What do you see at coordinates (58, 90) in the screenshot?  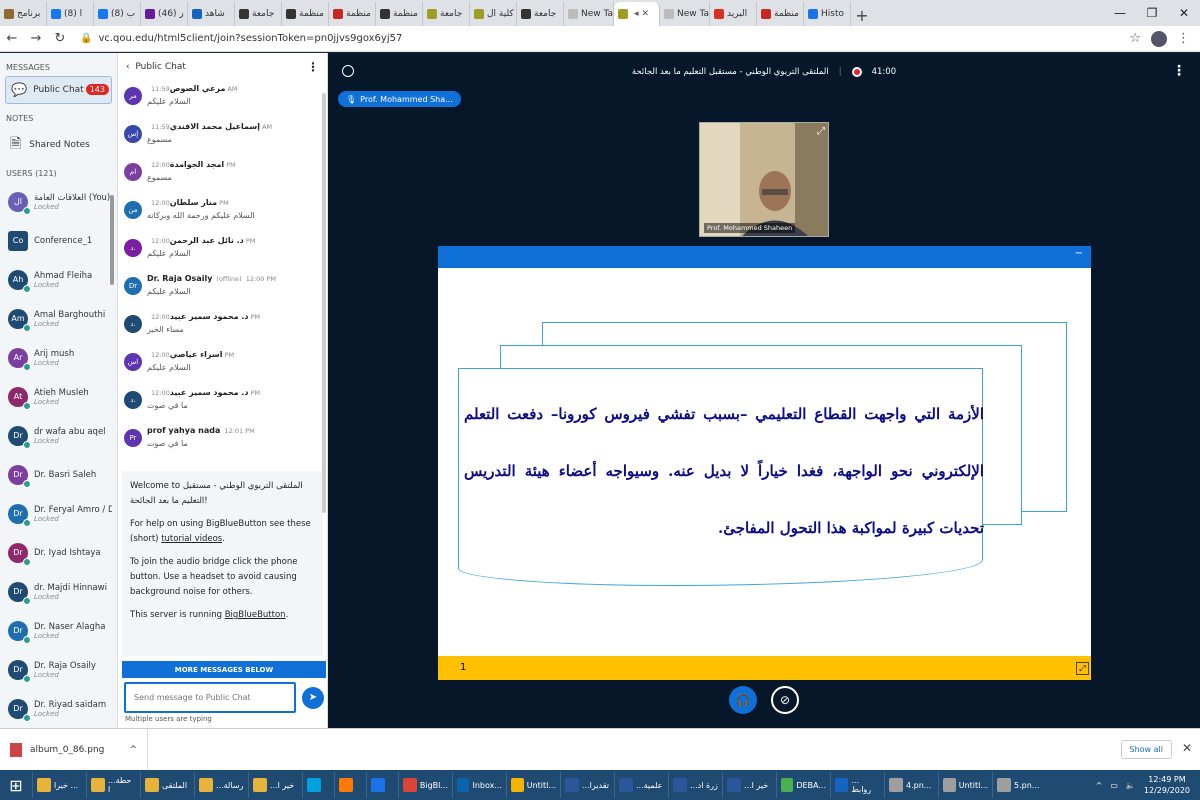 I see `public-chat-item: 💬 Public Chat 143` at bounding box center [58, 90].